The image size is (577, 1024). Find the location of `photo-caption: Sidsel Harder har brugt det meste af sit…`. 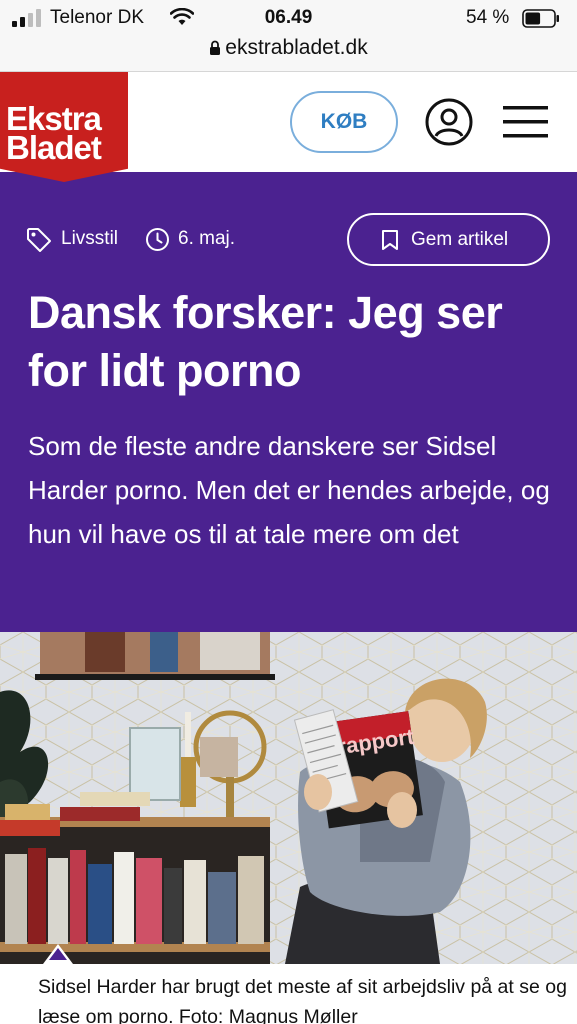

photo-caption: Sidsel Harder har brugt det meste af sit… is located at coordinates (302, 1000).